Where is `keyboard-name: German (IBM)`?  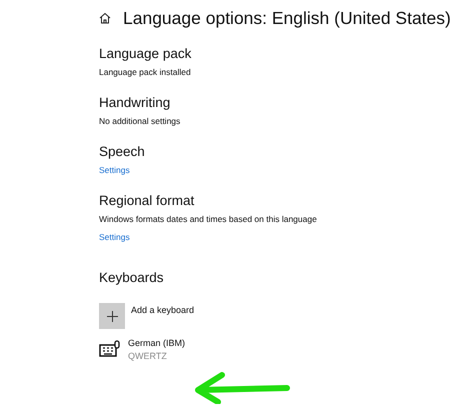
keyboard-name: German (IBM) is located at coordinates (157, 343).